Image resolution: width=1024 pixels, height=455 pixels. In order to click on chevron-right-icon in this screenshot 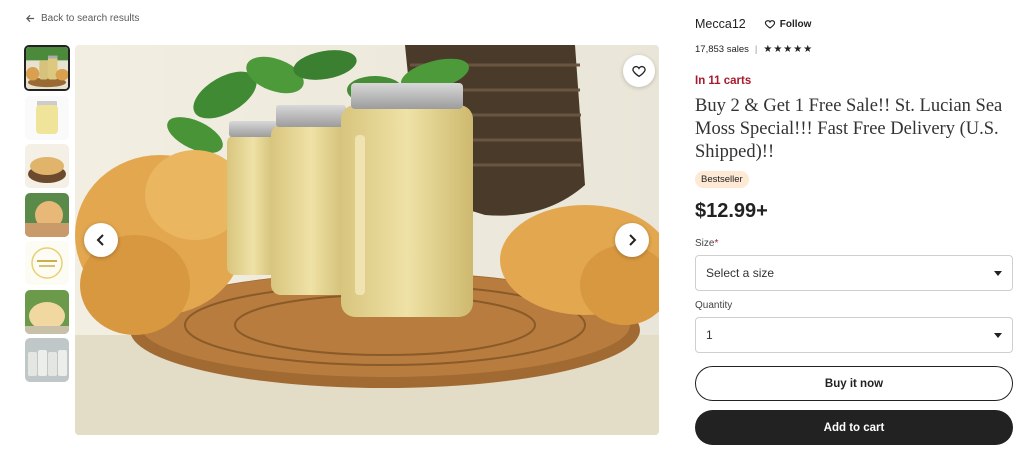, I will do `click(633, 240)`.